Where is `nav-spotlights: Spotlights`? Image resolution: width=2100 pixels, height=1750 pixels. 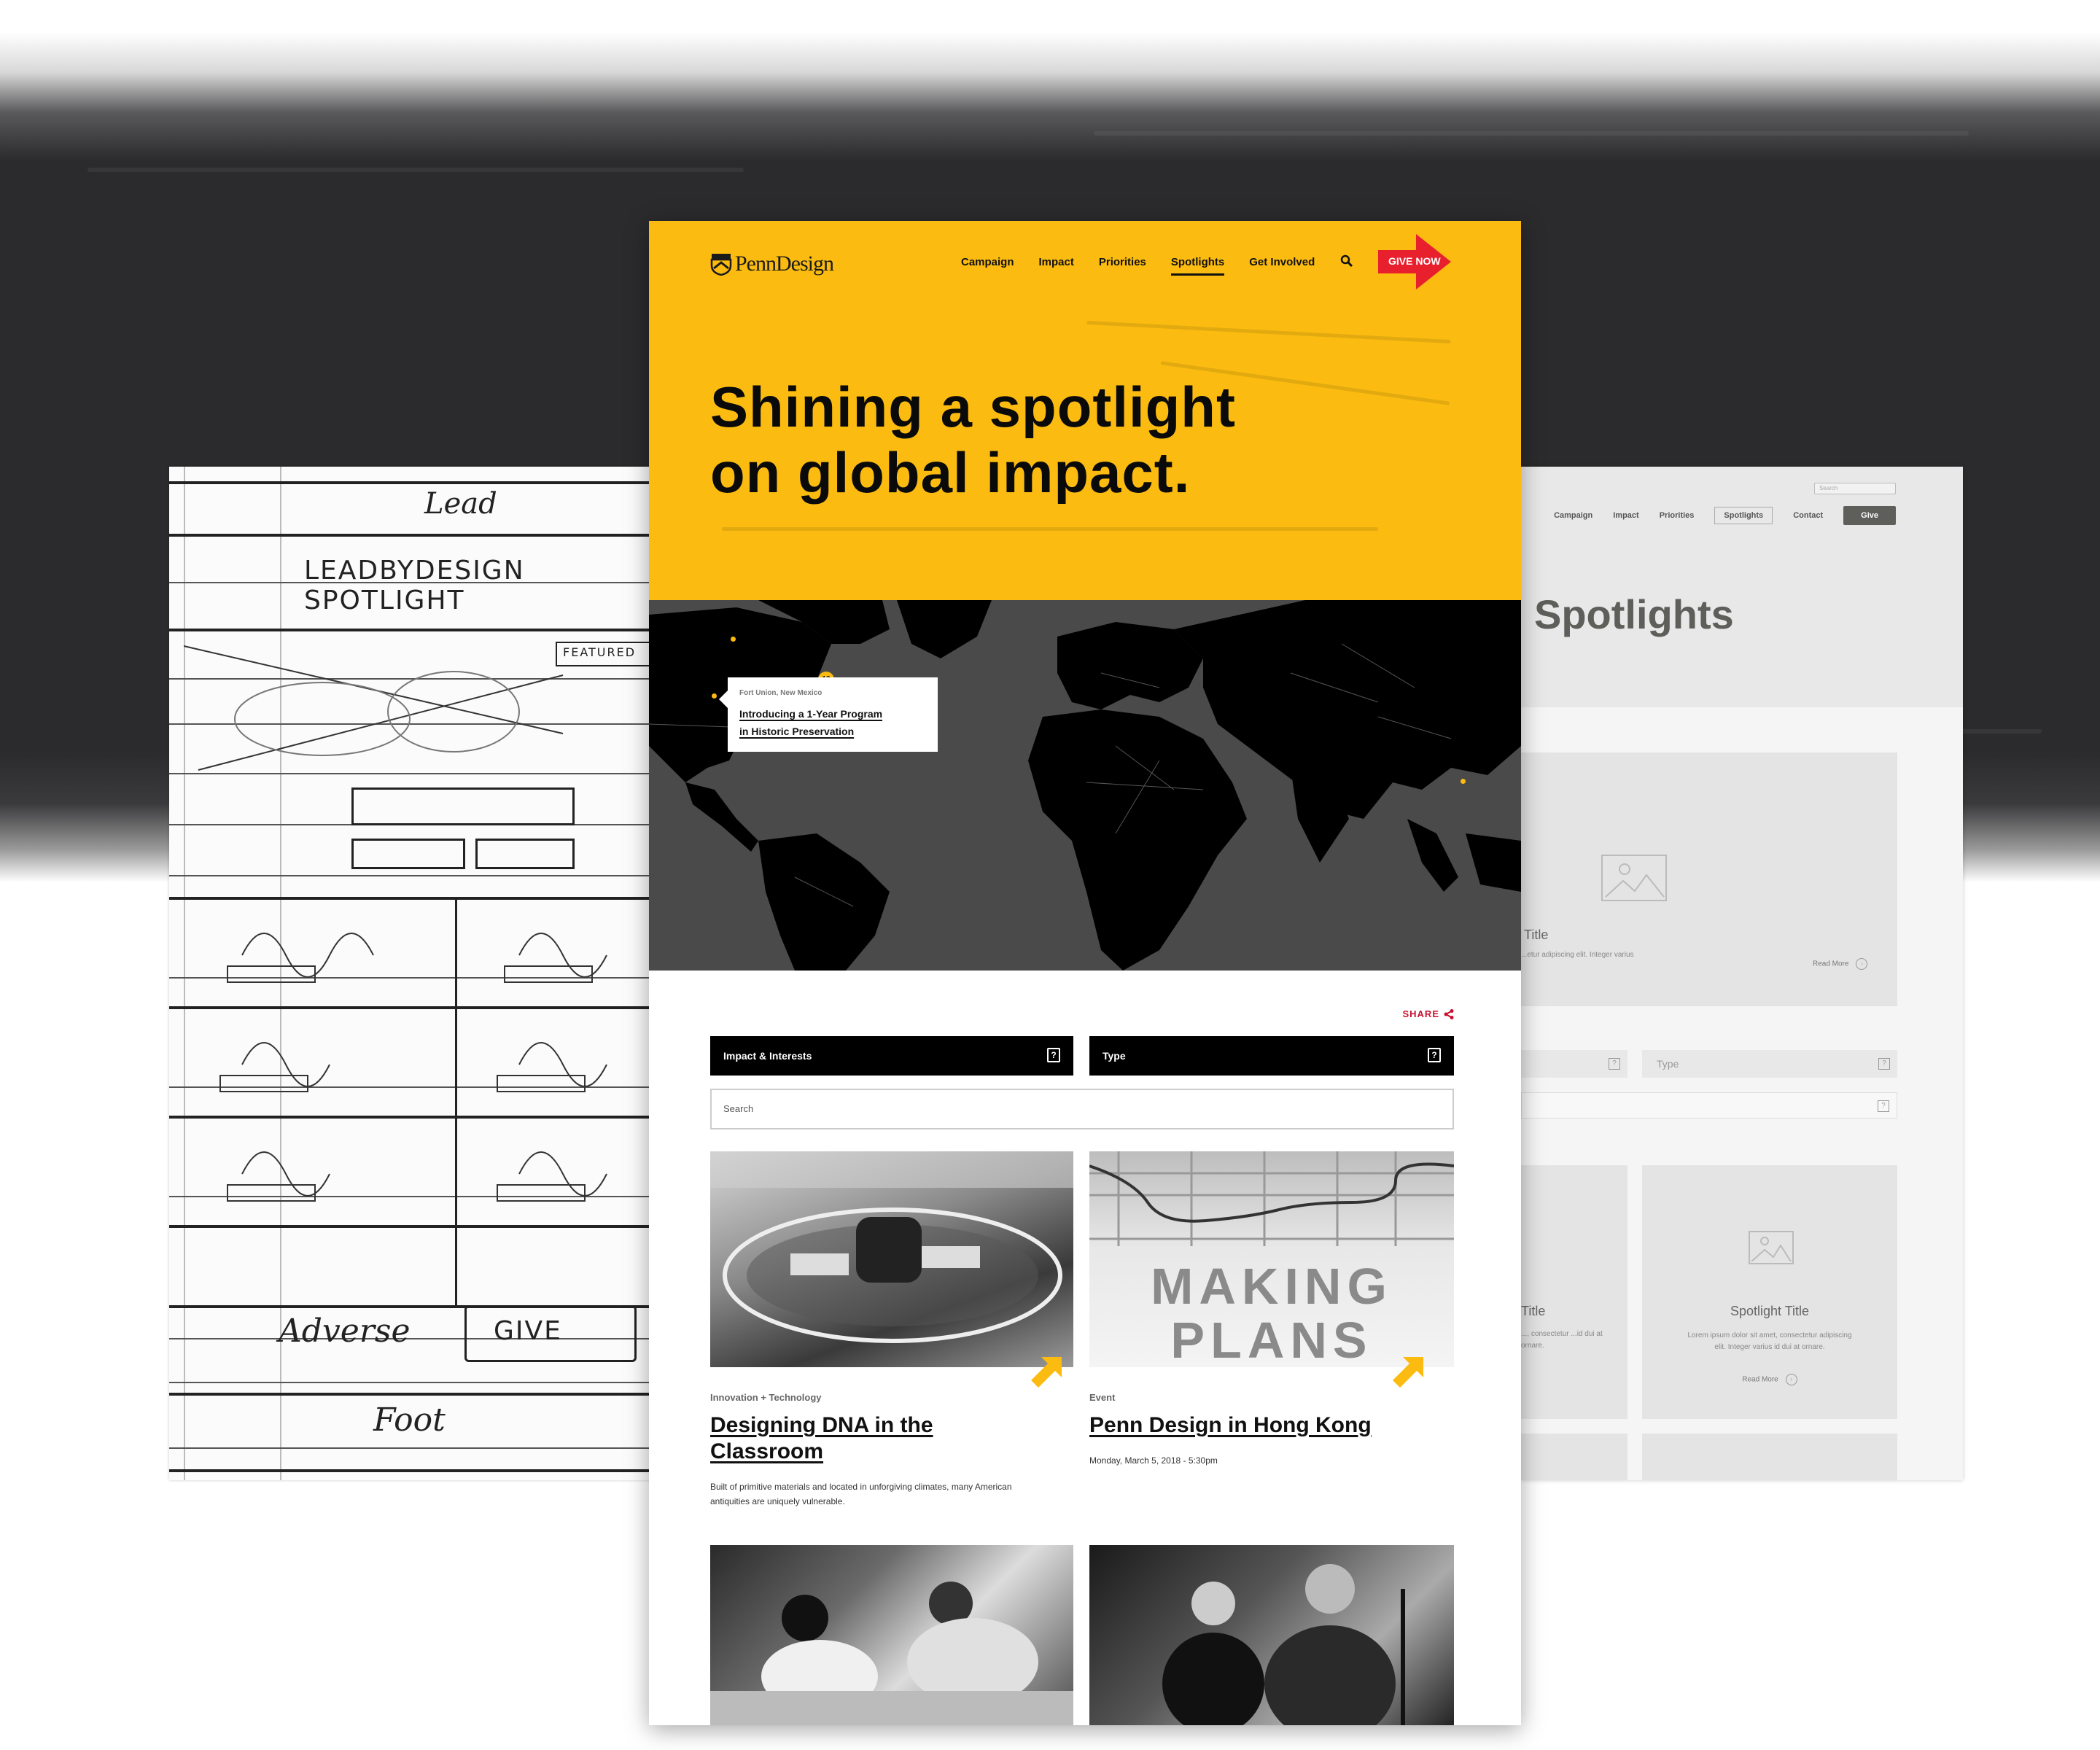
nav-spotlights: Spotlights is located at coordinates (1197, 266).